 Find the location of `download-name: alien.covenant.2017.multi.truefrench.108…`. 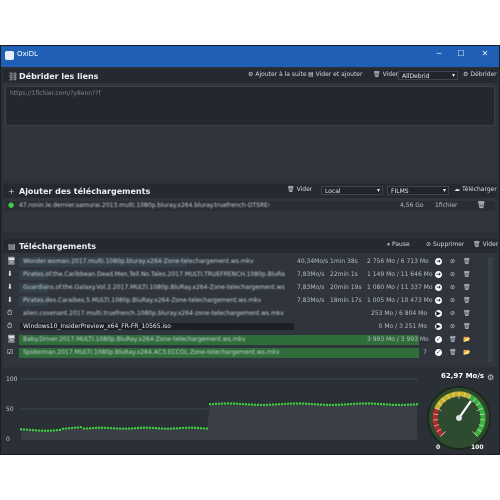

download-name: alien.covenant.2017.multi.truefrench.108… is located at coordinates (153, 313).